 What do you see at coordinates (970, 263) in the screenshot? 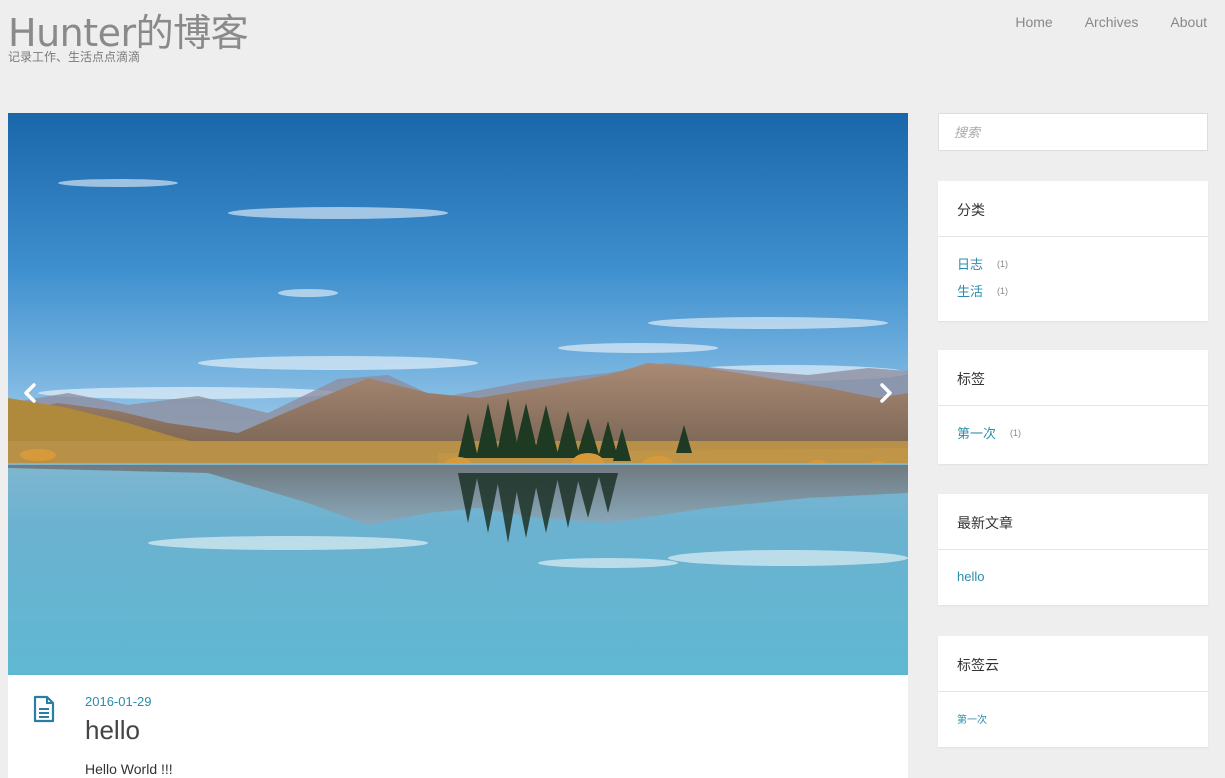
I see `category-link-log: 日志` at bounding box center [970, 263].